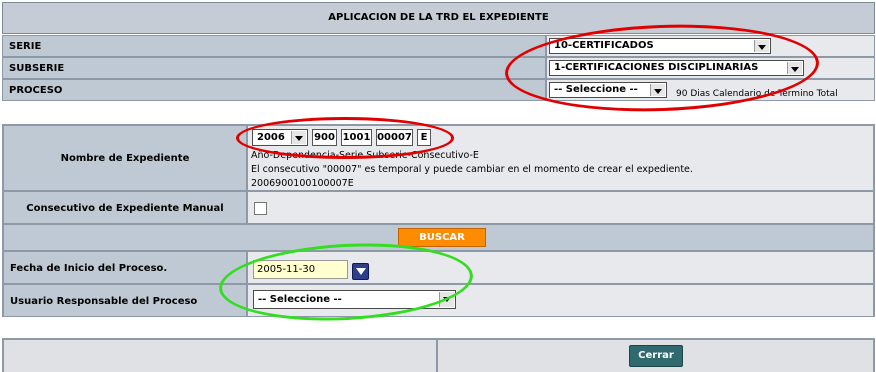 This screenshot has width=876, height=372. I want to click on buscar-row: BUSCAR, so click(438, 237).